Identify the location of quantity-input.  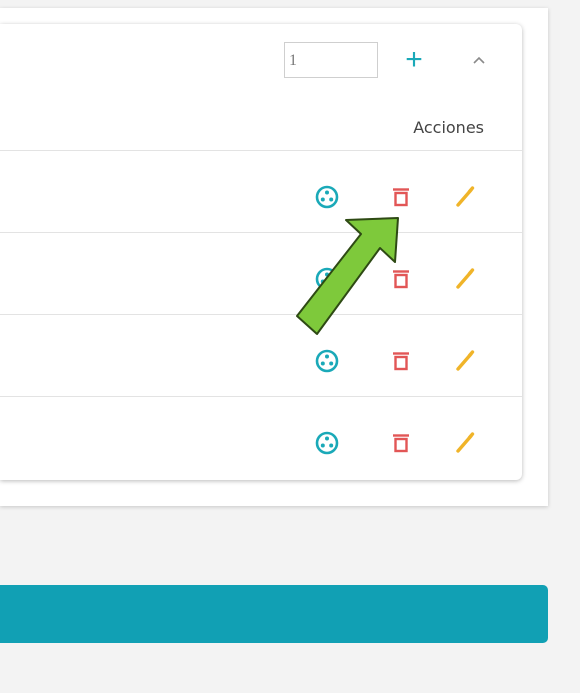
(331, 60).